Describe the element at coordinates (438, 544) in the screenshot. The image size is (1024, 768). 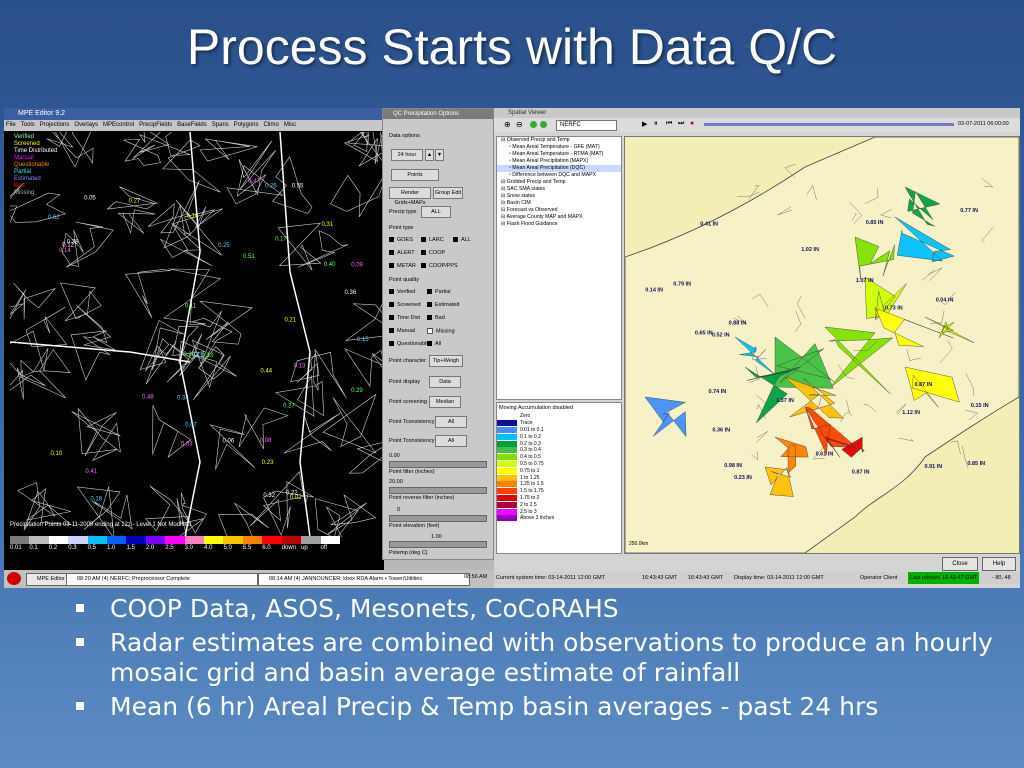
I see `elevation-slider` at that location.